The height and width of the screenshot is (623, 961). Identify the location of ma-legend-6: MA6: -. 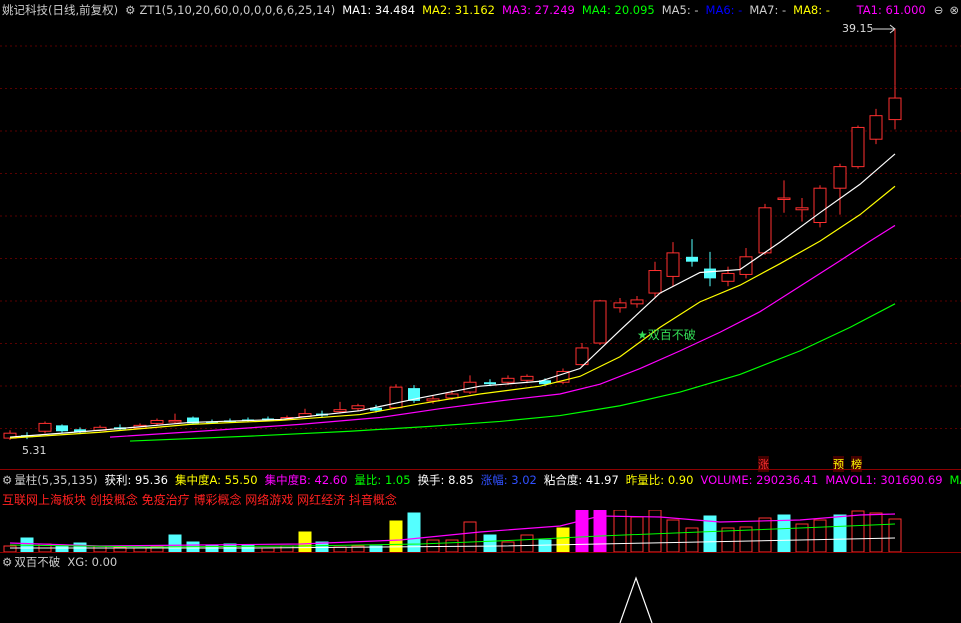
(724, 10).